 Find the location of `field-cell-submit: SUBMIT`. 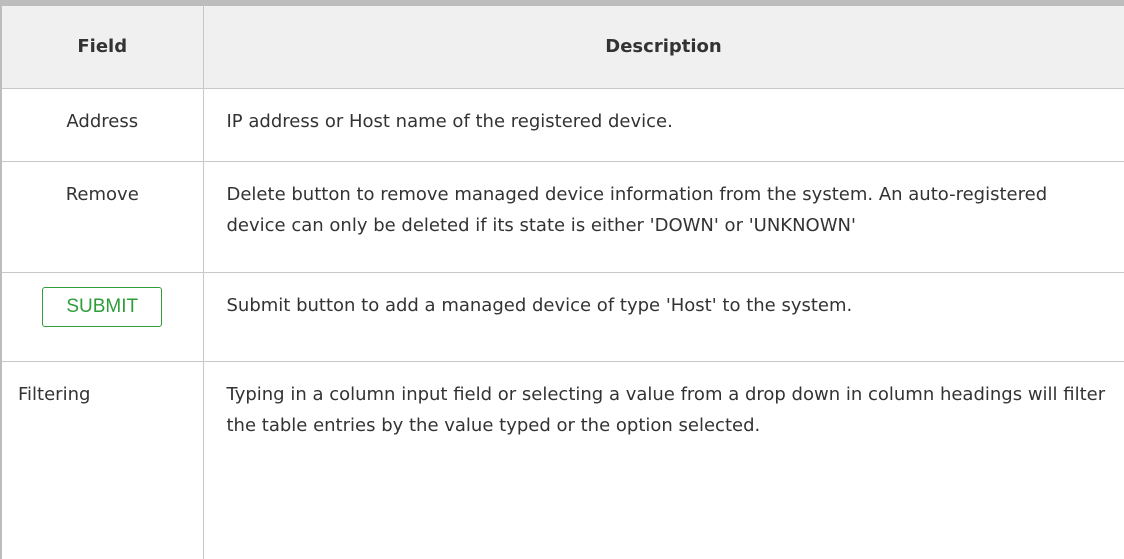

field-cell-submit: SUBMIT is located at coordinates (102, 317).